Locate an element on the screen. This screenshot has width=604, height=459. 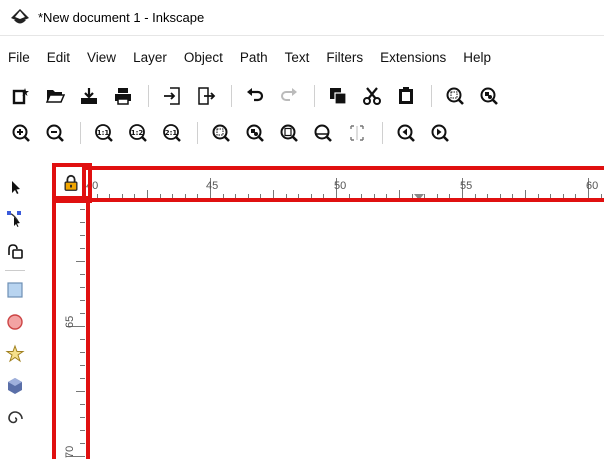
zoom-next-icon is located at coordinates (440, 133).